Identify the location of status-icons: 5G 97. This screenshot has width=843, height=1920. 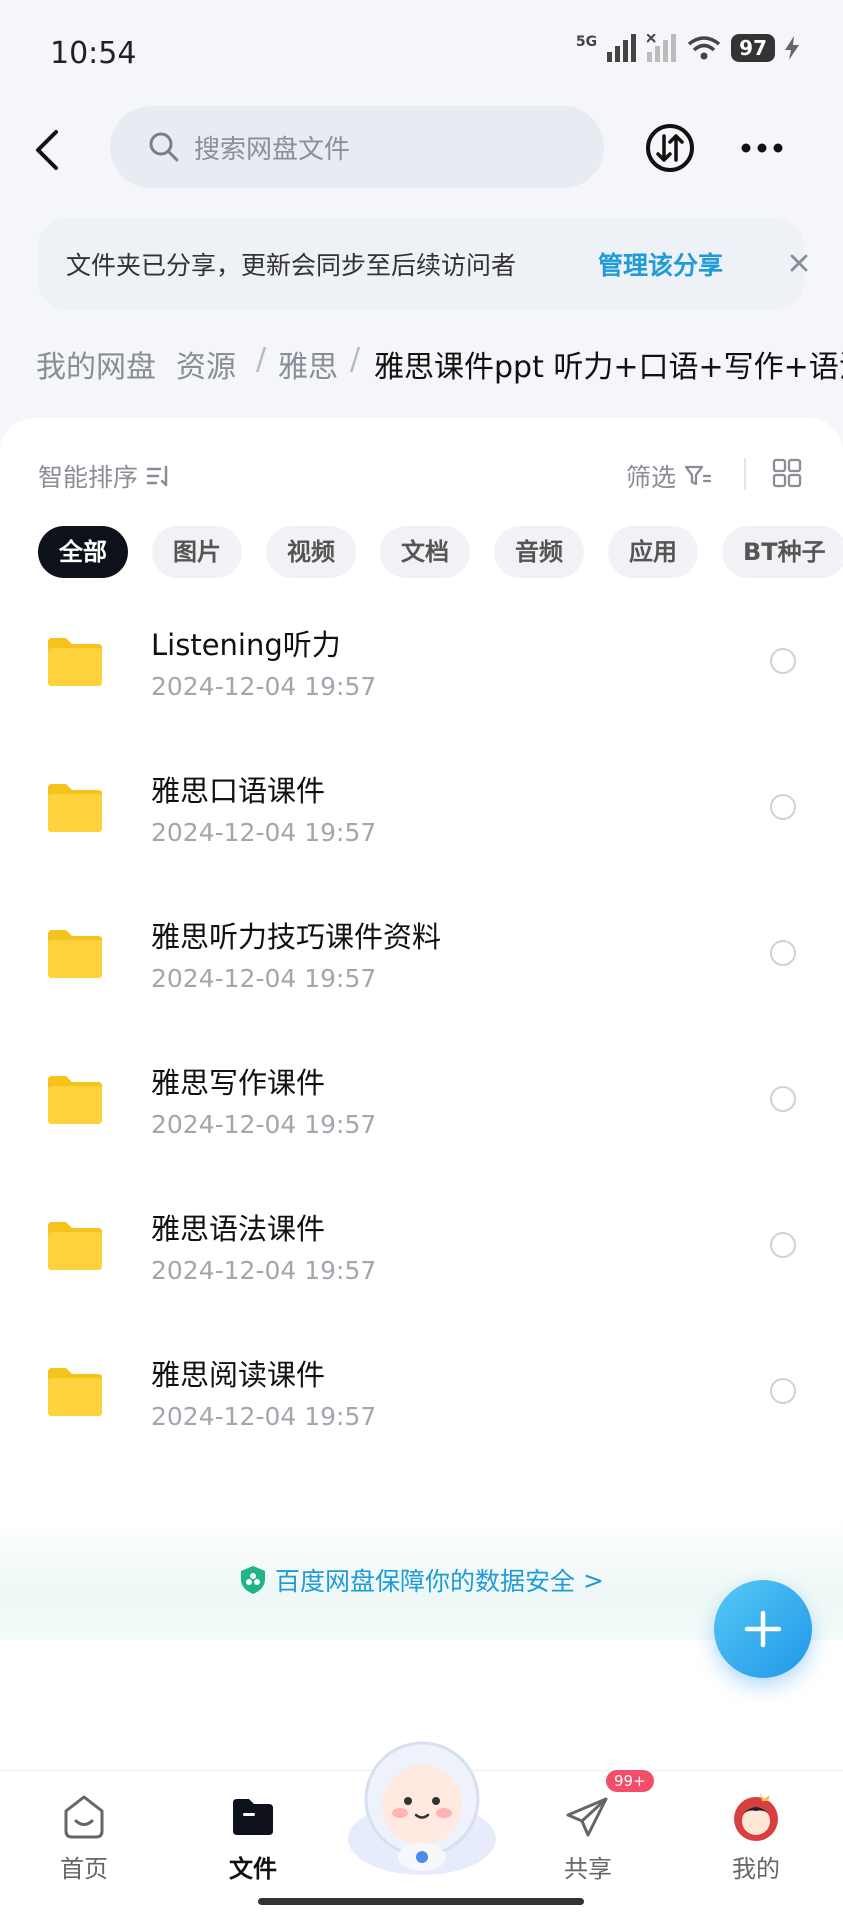
(687, 48).